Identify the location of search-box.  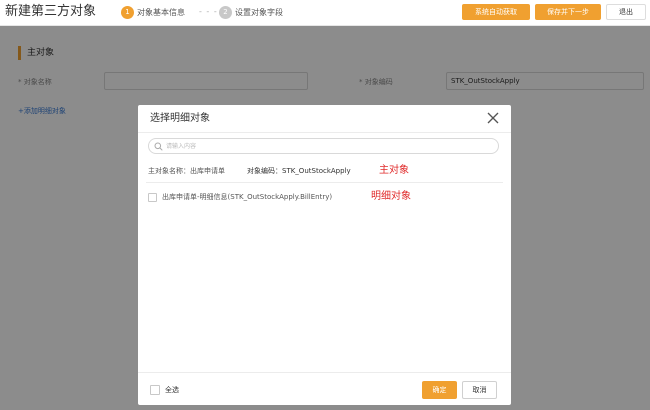
(323, 146).